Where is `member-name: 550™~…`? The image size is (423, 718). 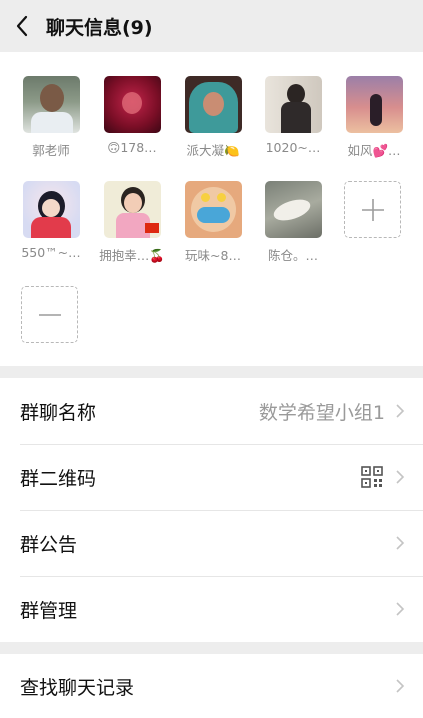
member-name: 550™~… is located at coordinates (51, 252).